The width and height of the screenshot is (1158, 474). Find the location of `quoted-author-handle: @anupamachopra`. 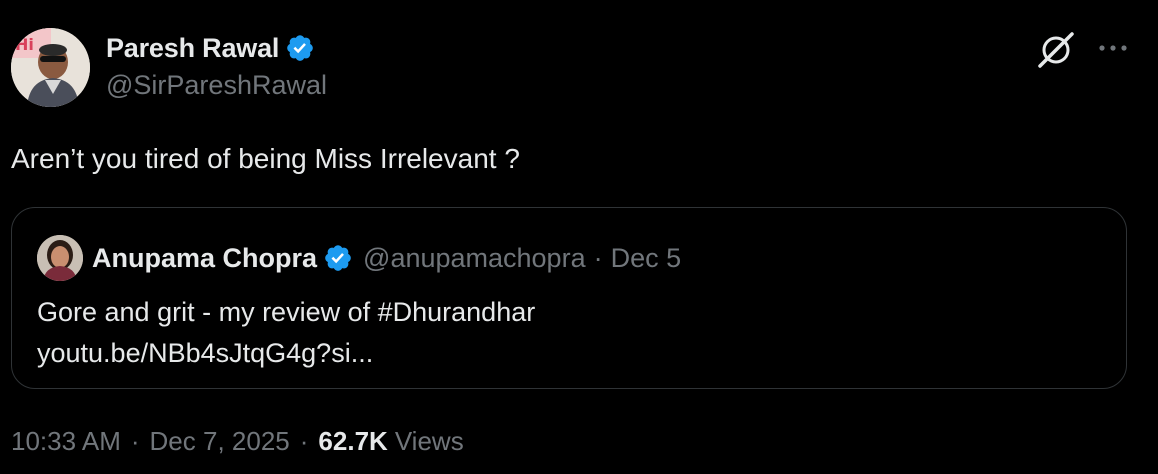

quoted-author-handle: @anupamachopra is located at coordinates (474, 257).